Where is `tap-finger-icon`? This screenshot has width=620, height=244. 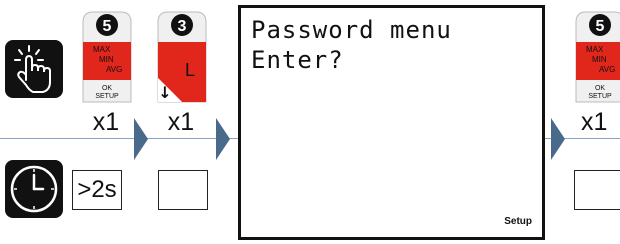 tap-finger-icon is located at coordinates (34, 69).